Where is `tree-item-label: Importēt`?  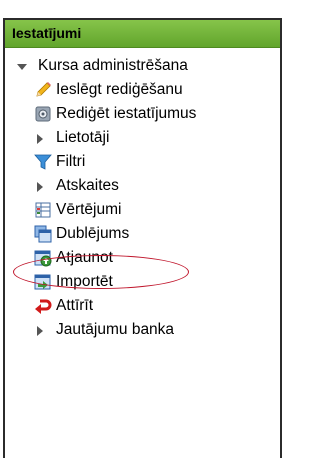
tree-item-label: Importēt is located at coordinates (84, 281).